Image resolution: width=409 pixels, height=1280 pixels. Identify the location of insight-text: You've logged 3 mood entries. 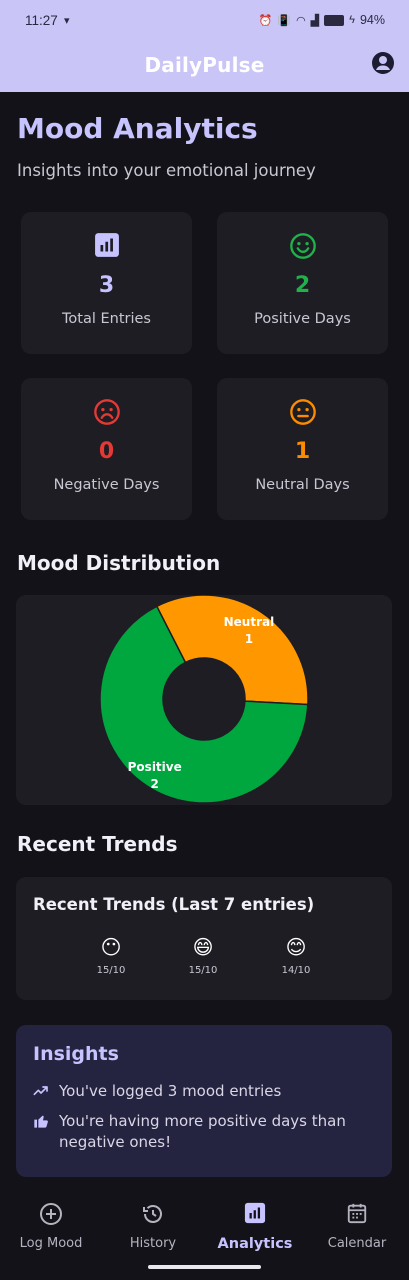
(170, 1091).